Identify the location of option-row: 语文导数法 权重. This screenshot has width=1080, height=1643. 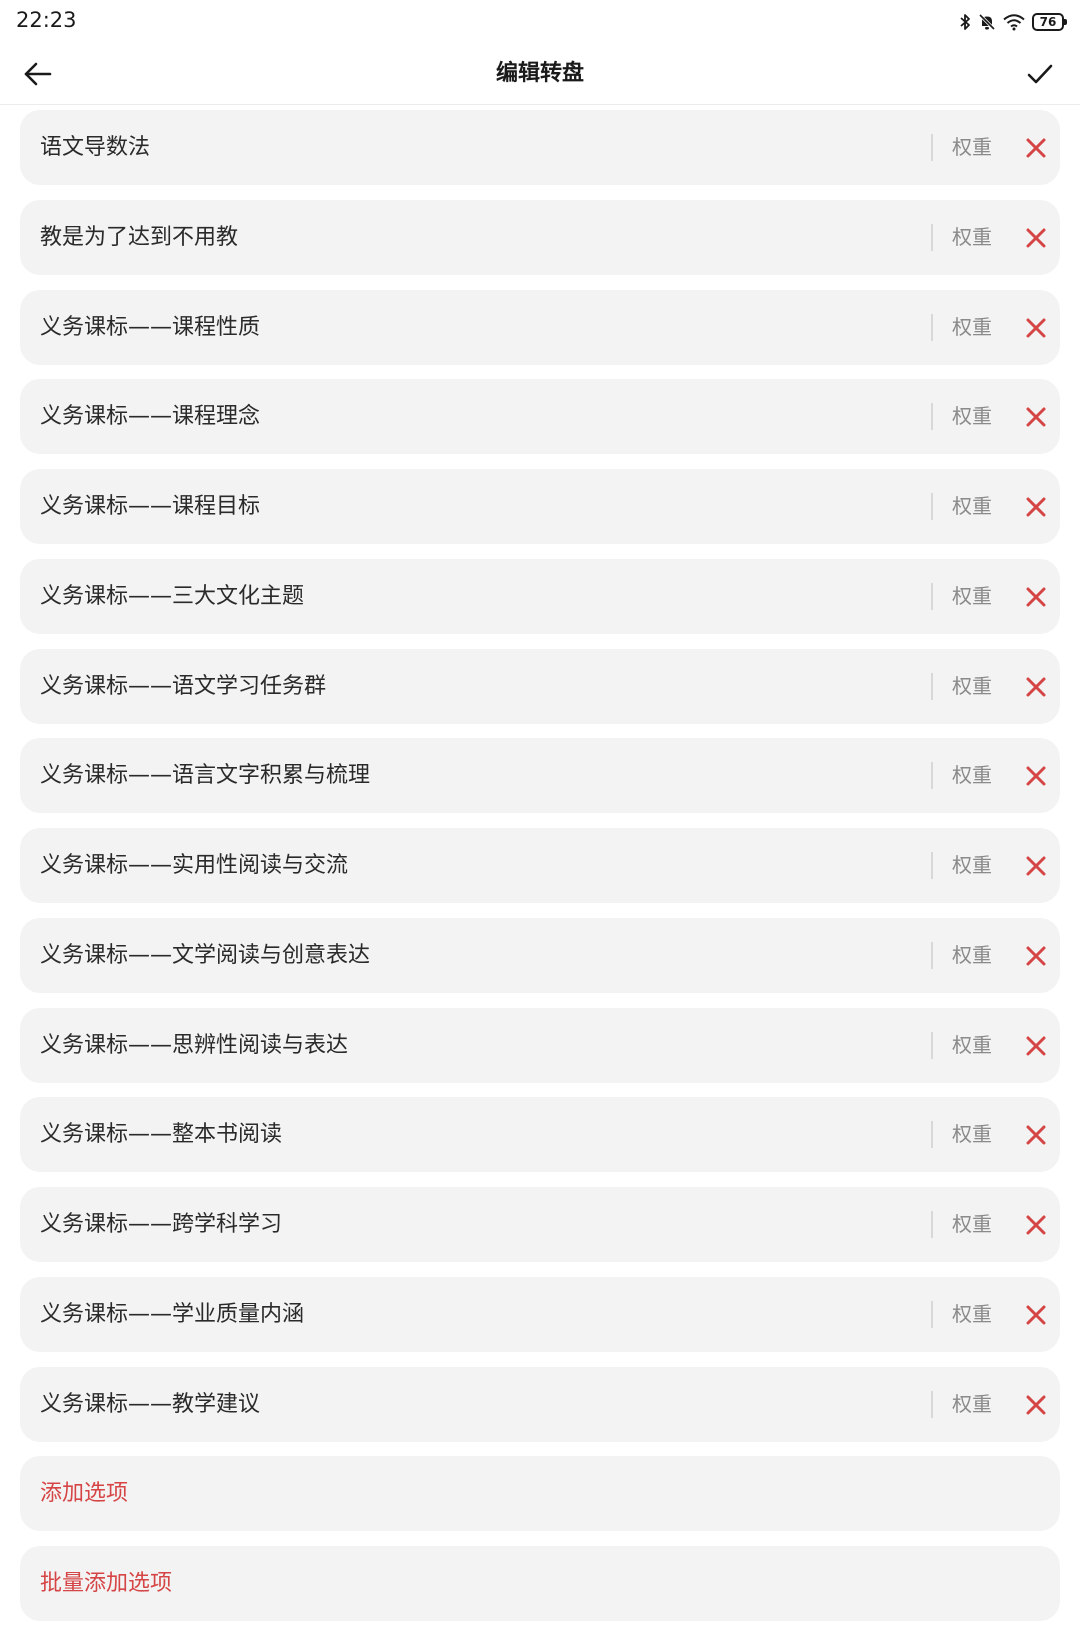
(540, 147).